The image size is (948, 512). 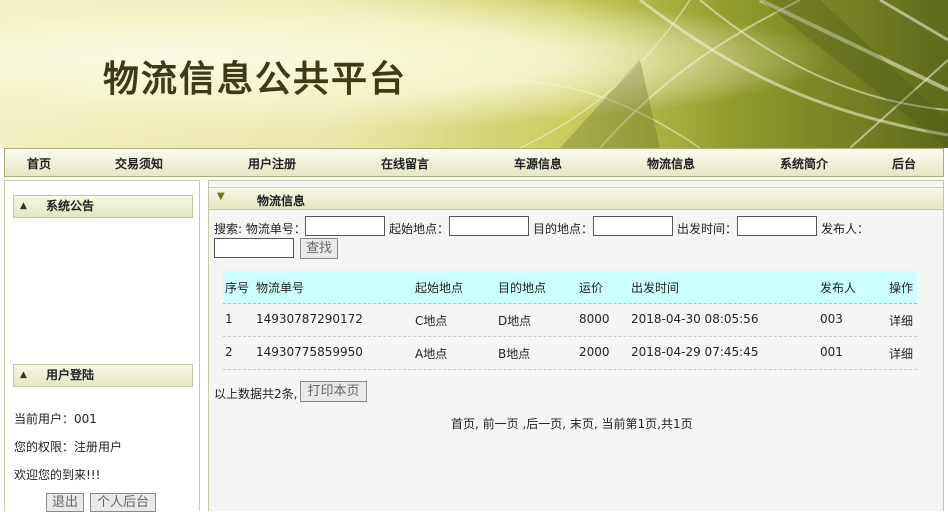 What do you see at coordinates (221, 196) in the screenshot?
I see `expand-triangle-icon: ▼` at bounding box center [221, 196].